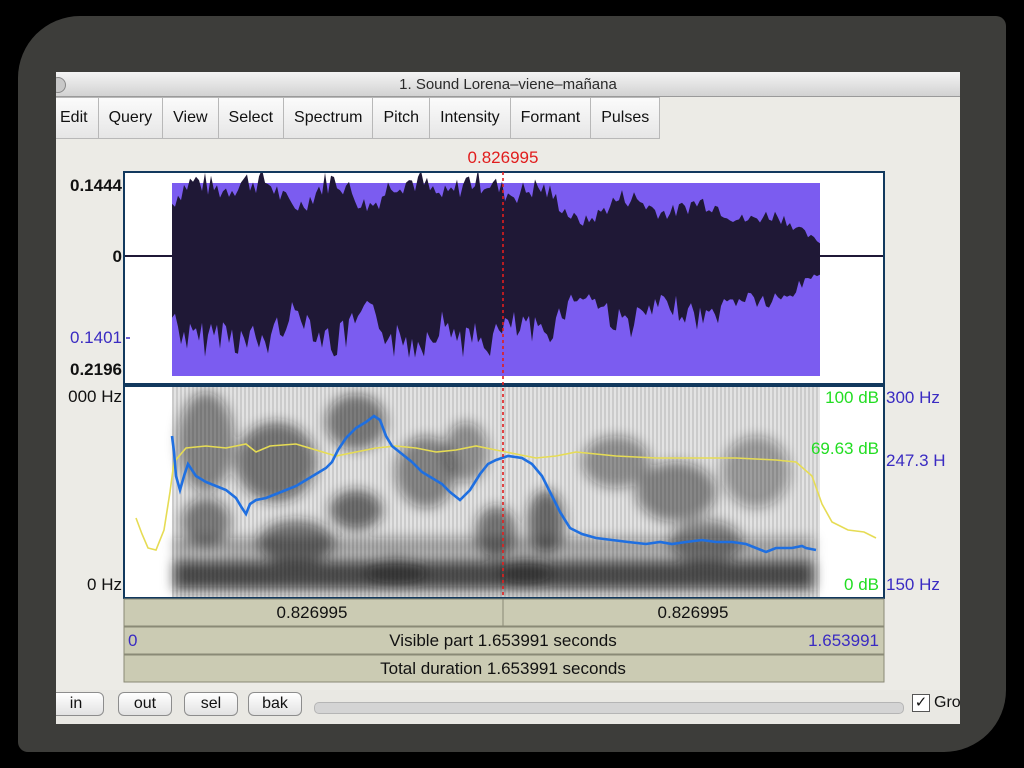 This screenshot has width=1024, height=768. Describe the element at coordinates (80, 704) in the screenshot. I see `zoom-in-button: in` at that location.